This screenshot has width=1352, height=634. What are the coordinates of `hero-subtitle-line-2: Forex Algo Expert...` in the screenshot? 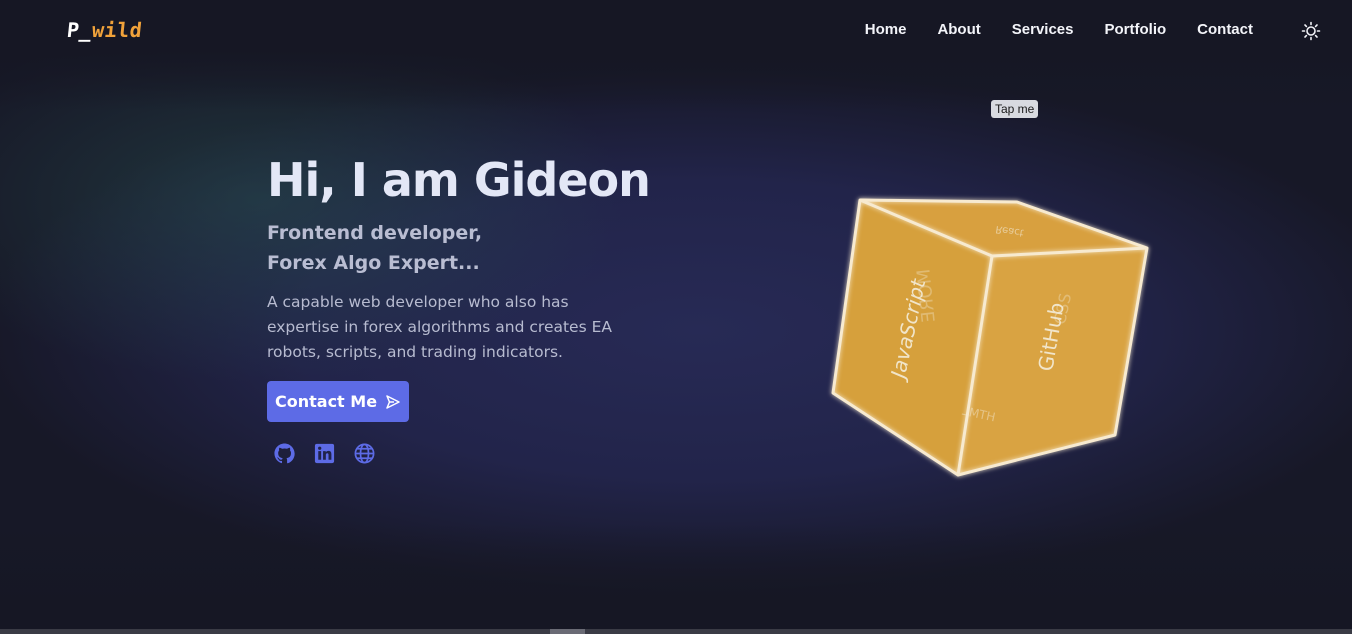 It's located at (373, 263).